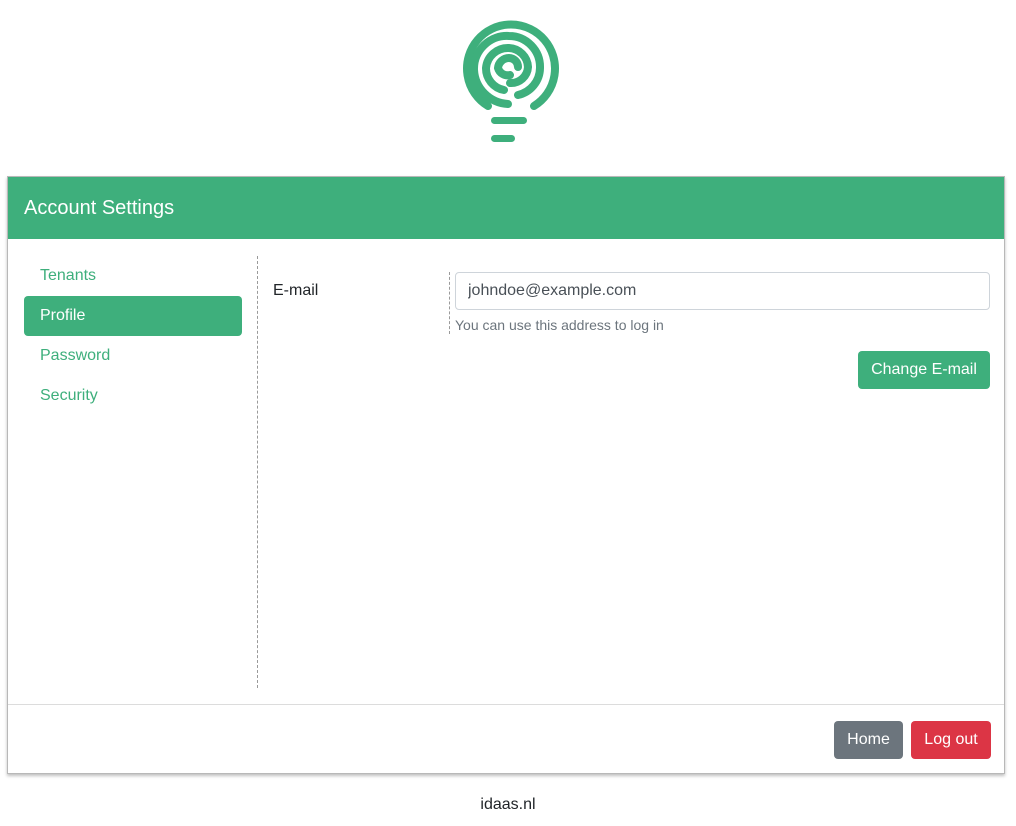  I want to click on sidebar-item-password: Password, so click(133, 356).